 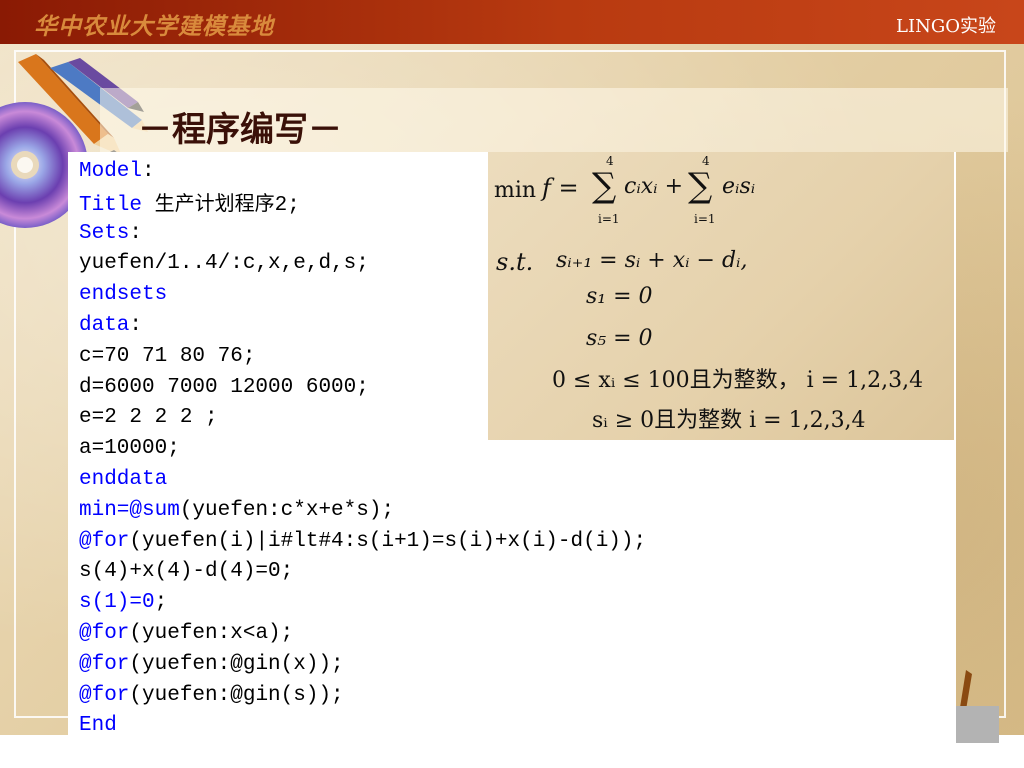 I want to click on header-right-title: LINGO实验, so click(x=946, y=26).